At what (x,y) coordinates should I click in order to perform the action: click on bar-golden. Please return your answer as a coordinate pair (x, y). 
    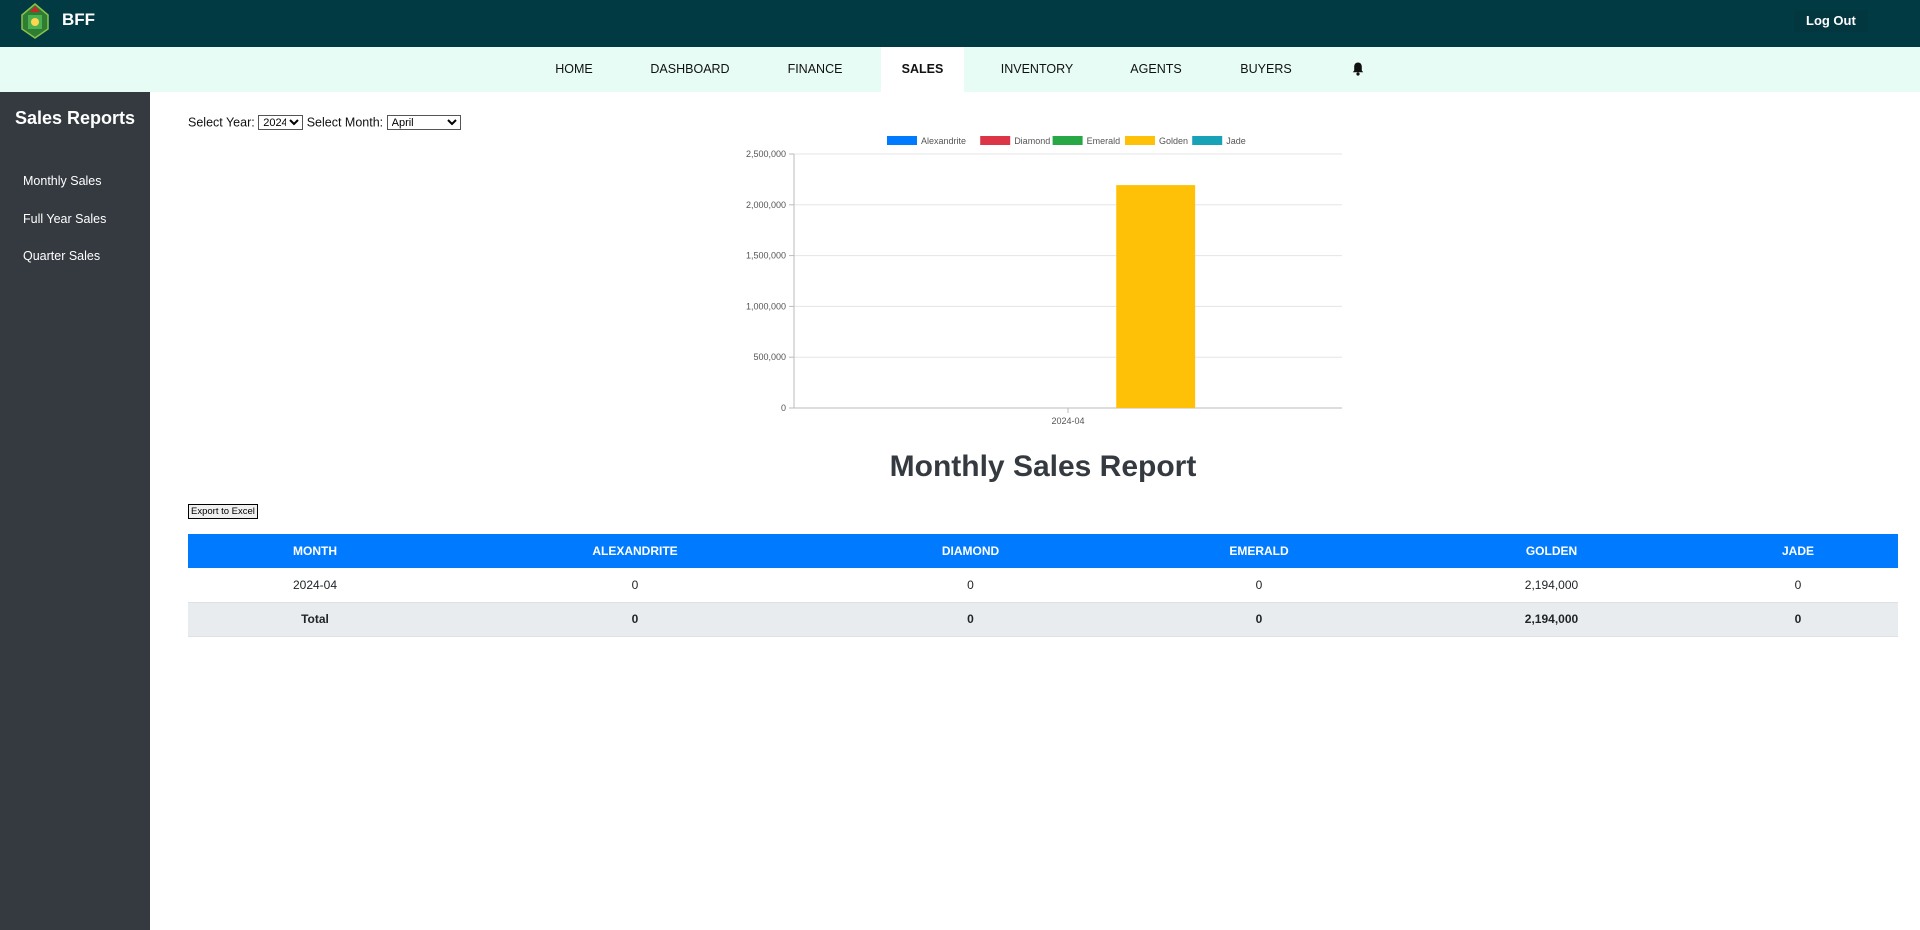
    Looking at the image, I should click on (1156, 296).